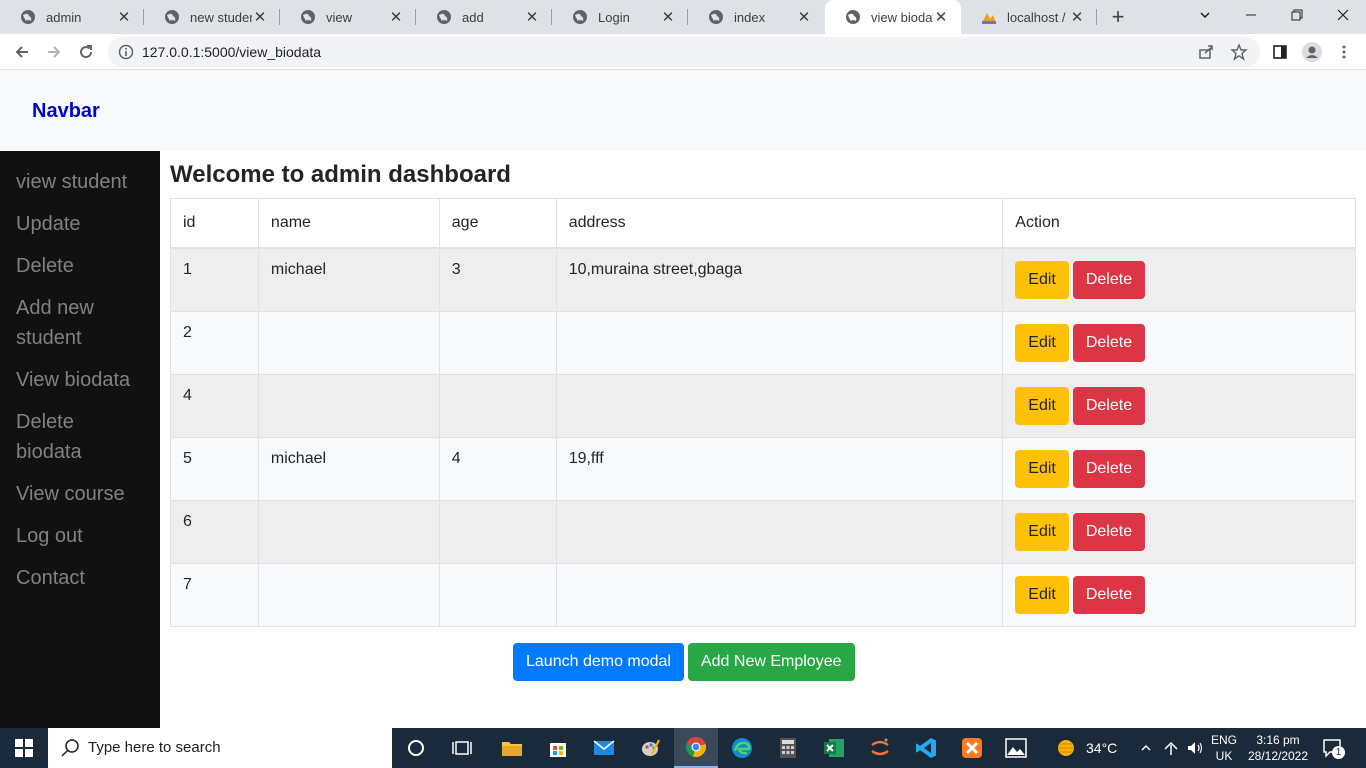 The width and height of the screenshot is (1366, 768). What do you see at coordinates (80, 437) in the screenshot?
I see `sidebar-item-delete-biodata: Delete biodata` at bounding box center [80, 437].